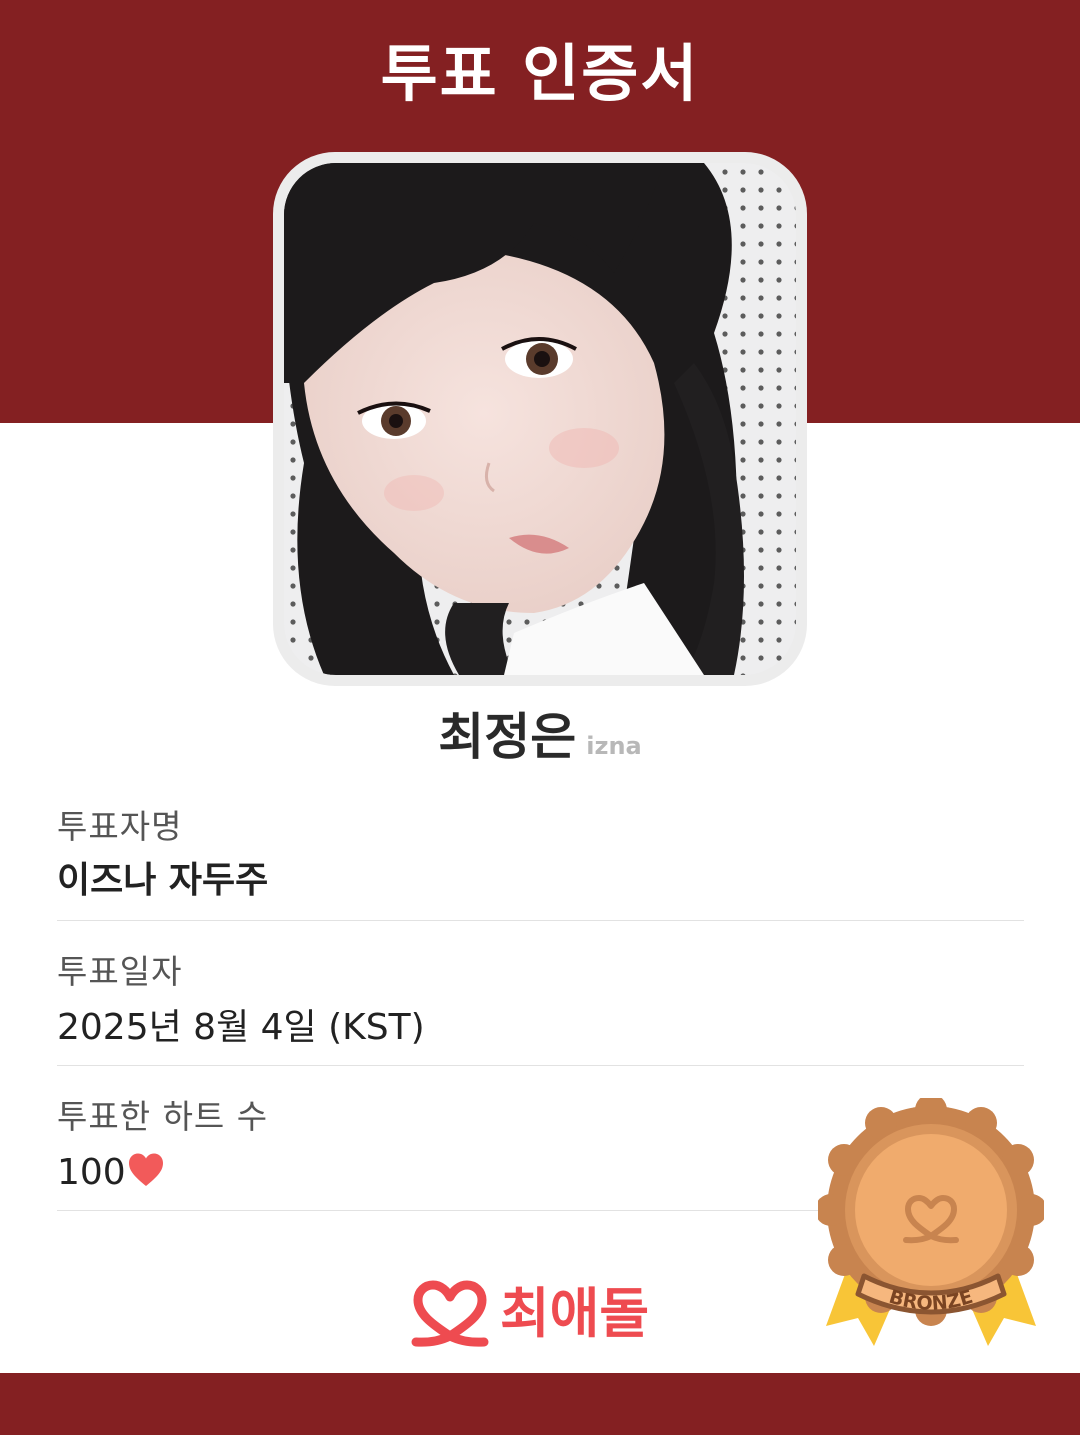 The width and height of the screenshot is (1080, 1435). What do you see at coordinates (450, 1313) in the screenshot?
I see `heart-loop-logo-icon` at bounding box center [450, 1313].